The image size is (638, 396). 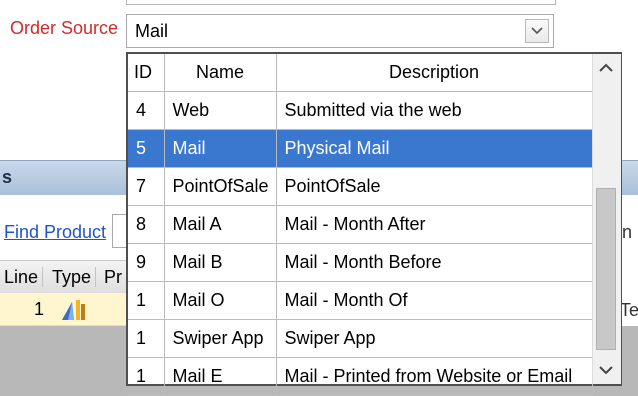 I want to click on find-product-link: Find Product, so click(x=55, y=232).